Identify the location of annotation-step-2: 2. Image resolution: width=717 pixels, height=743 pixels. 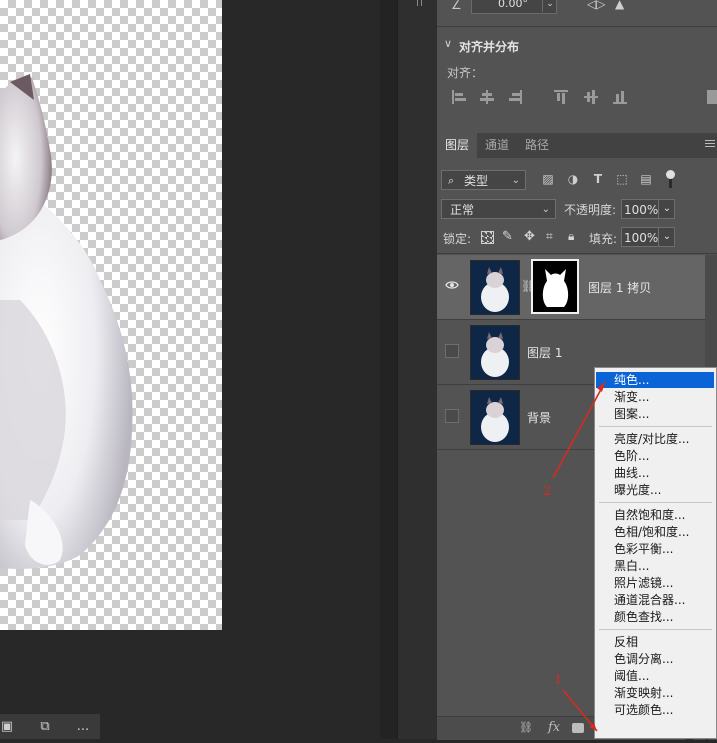
(547, 491).